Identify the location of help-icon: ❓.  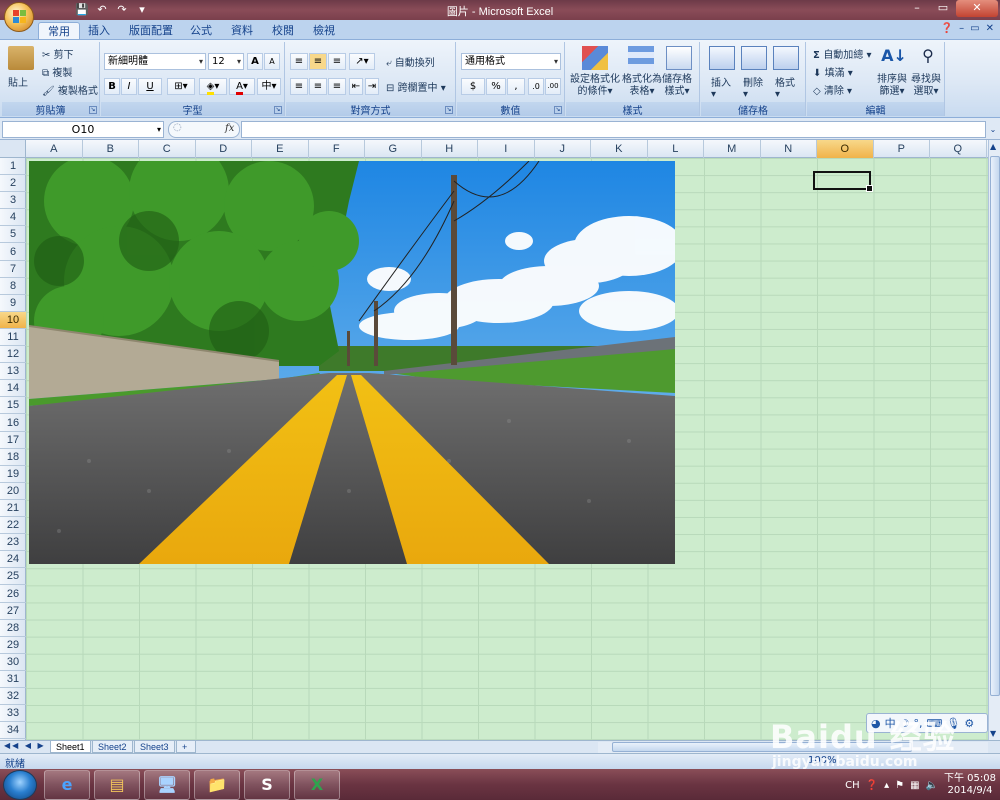
(947, 28).